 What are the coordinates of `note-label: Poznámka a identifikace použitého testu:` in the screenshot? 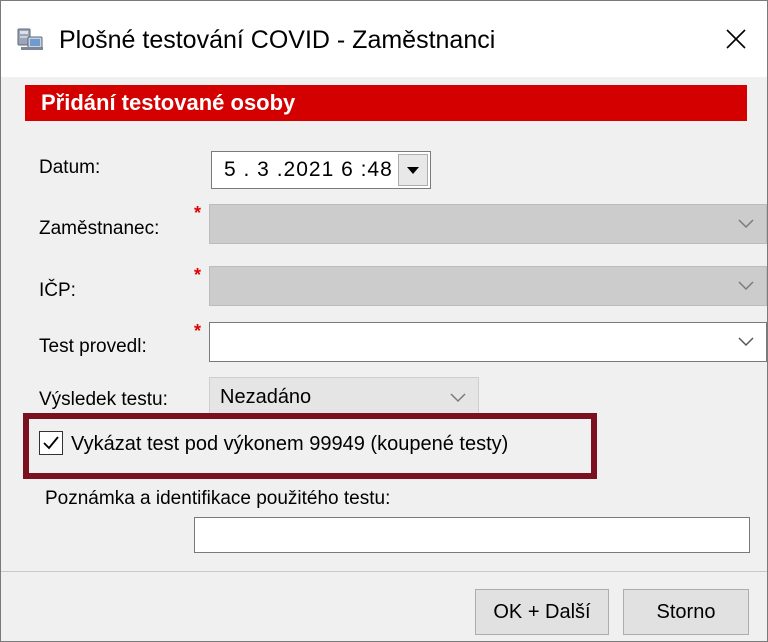 It's located at (218, 498).